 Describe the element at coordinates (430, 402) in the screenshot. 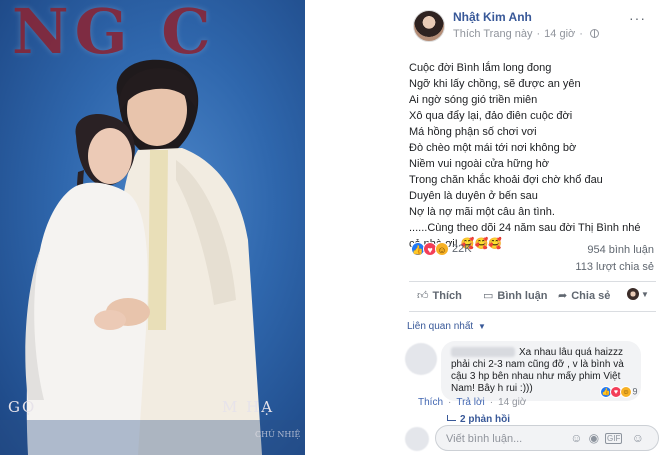

I see `comment-like-link: Thích` at that location.